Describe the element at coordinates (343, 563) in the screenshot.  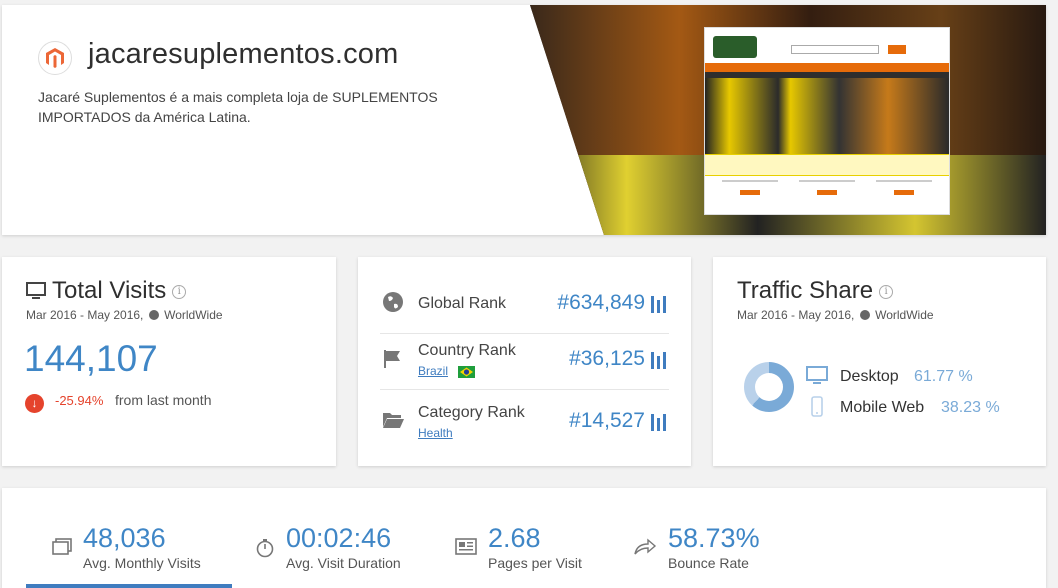
I see `metric-label: Avg. Visit Duration` at that location.